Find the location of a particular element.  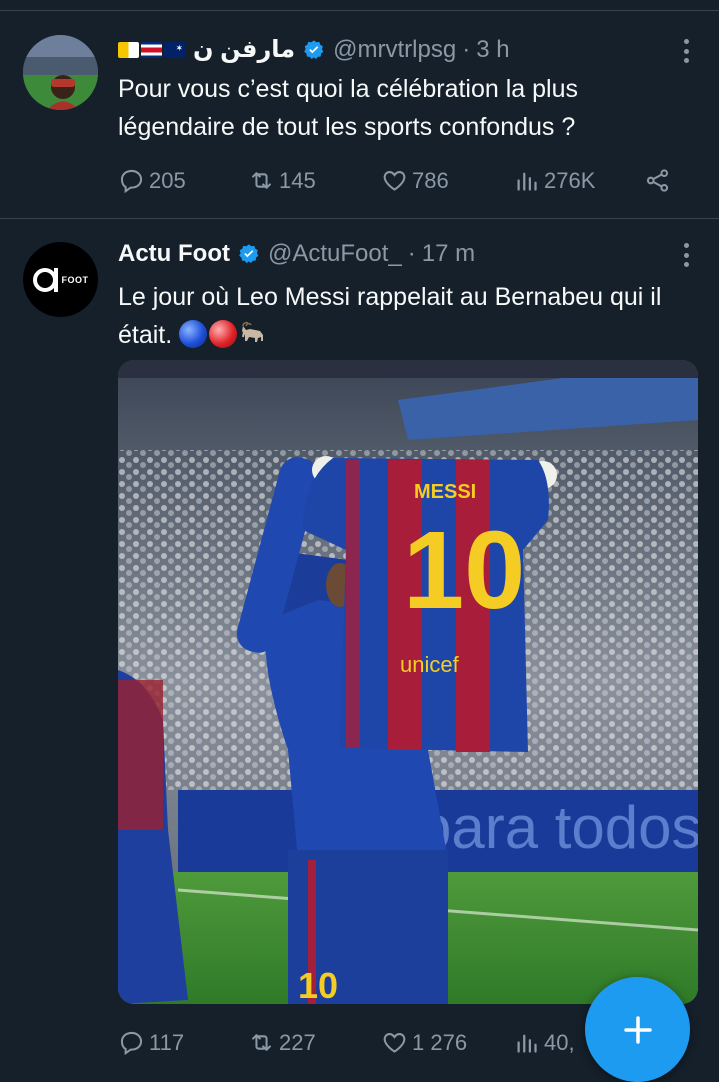

costa-rica-flag-icon is located at coordinates (151, 49).